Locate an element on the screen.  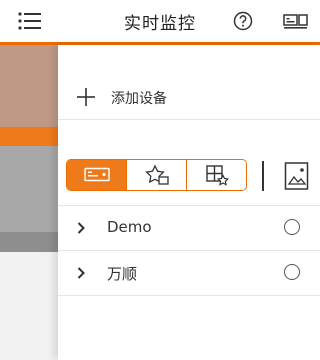
video-thumbnail-footer is located at coordinates (29, 242).